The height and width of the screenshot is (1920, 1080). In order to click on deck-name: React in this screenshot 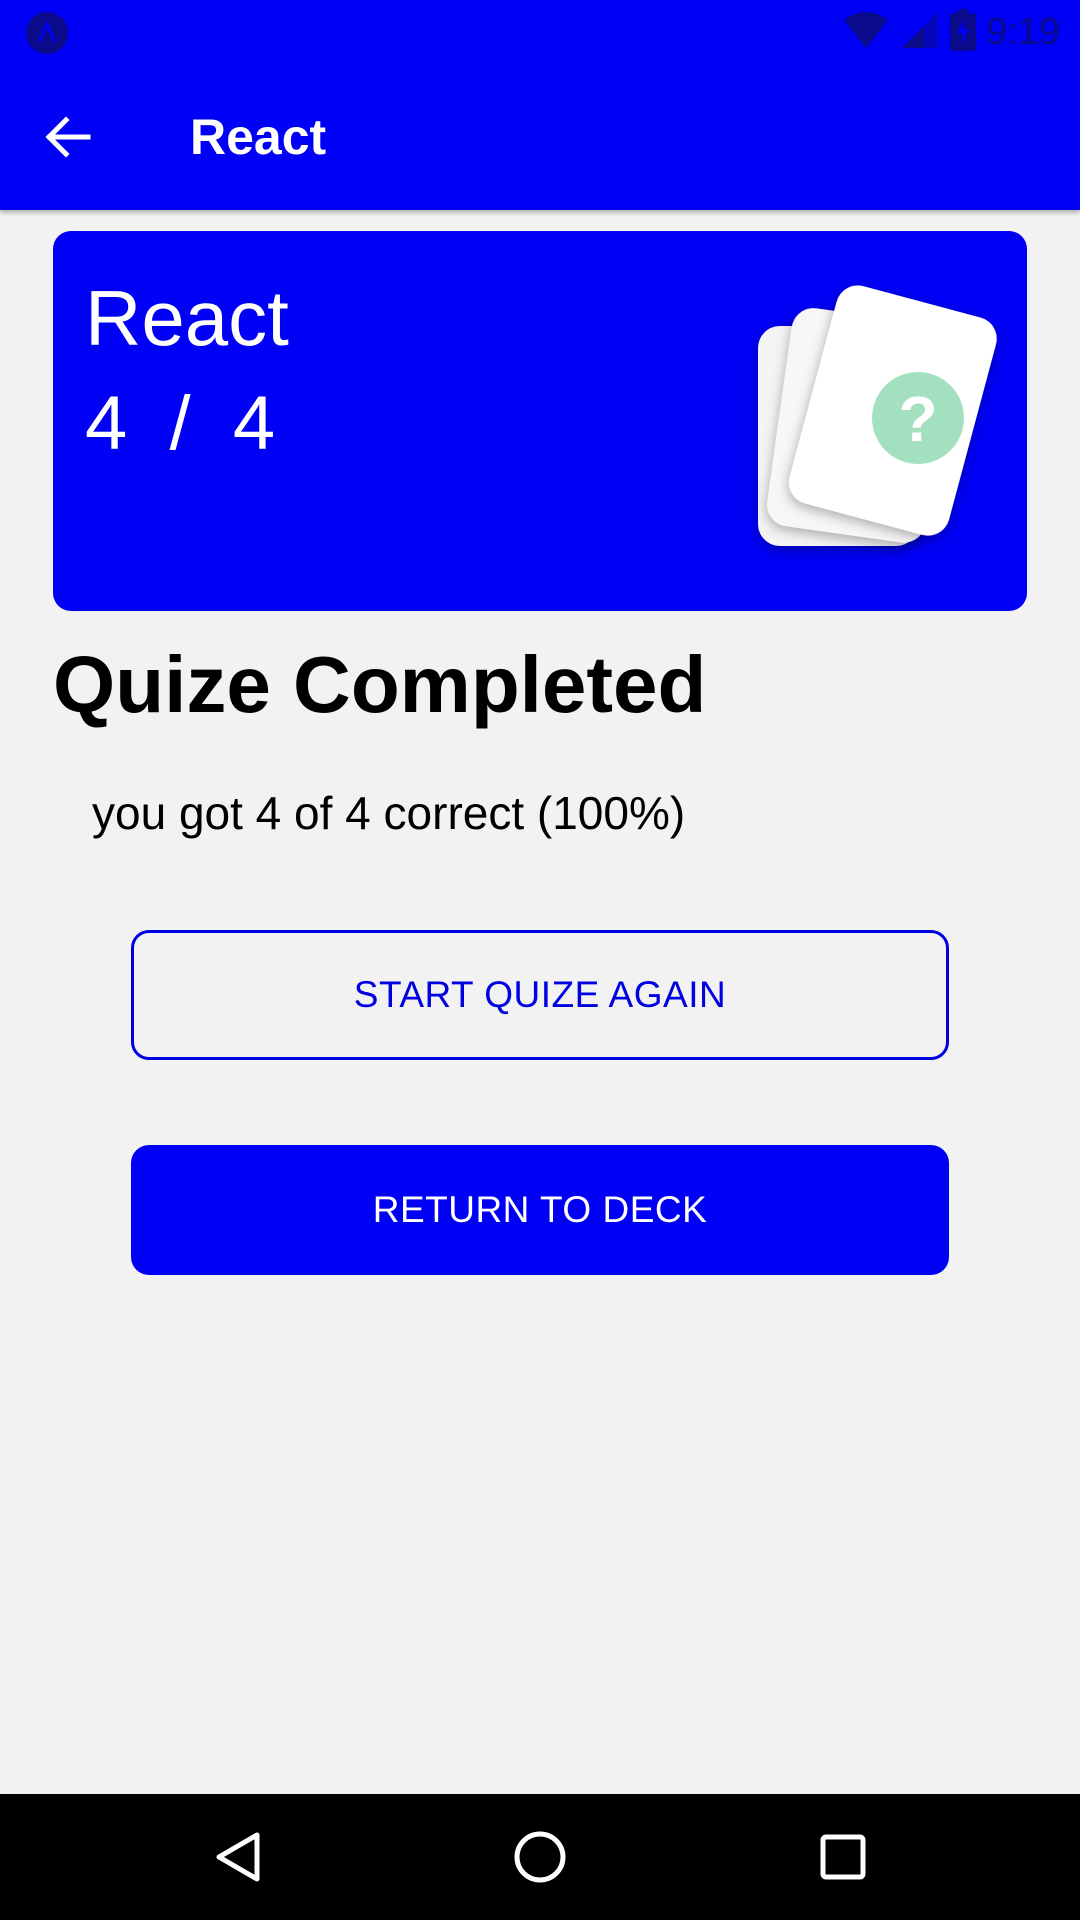, I will do `click(187, 318)`.